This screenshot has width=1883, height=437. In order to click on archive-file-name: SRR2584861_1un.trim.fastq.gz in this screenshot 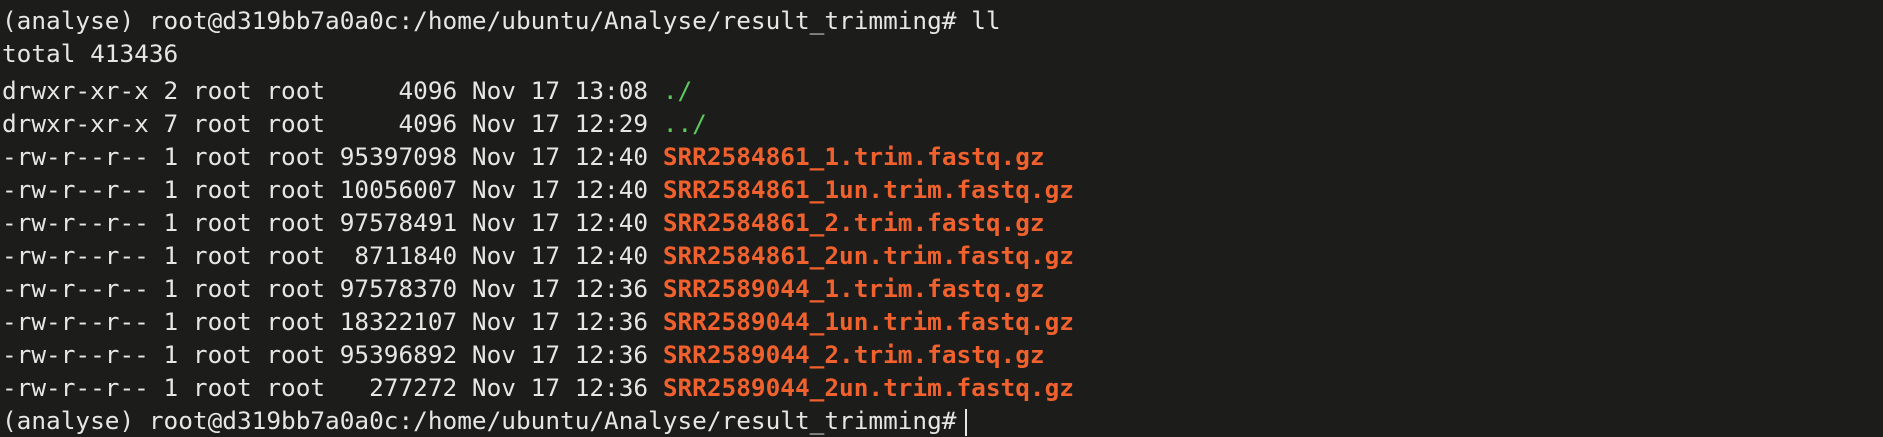, I will do `click(868, 189)`.